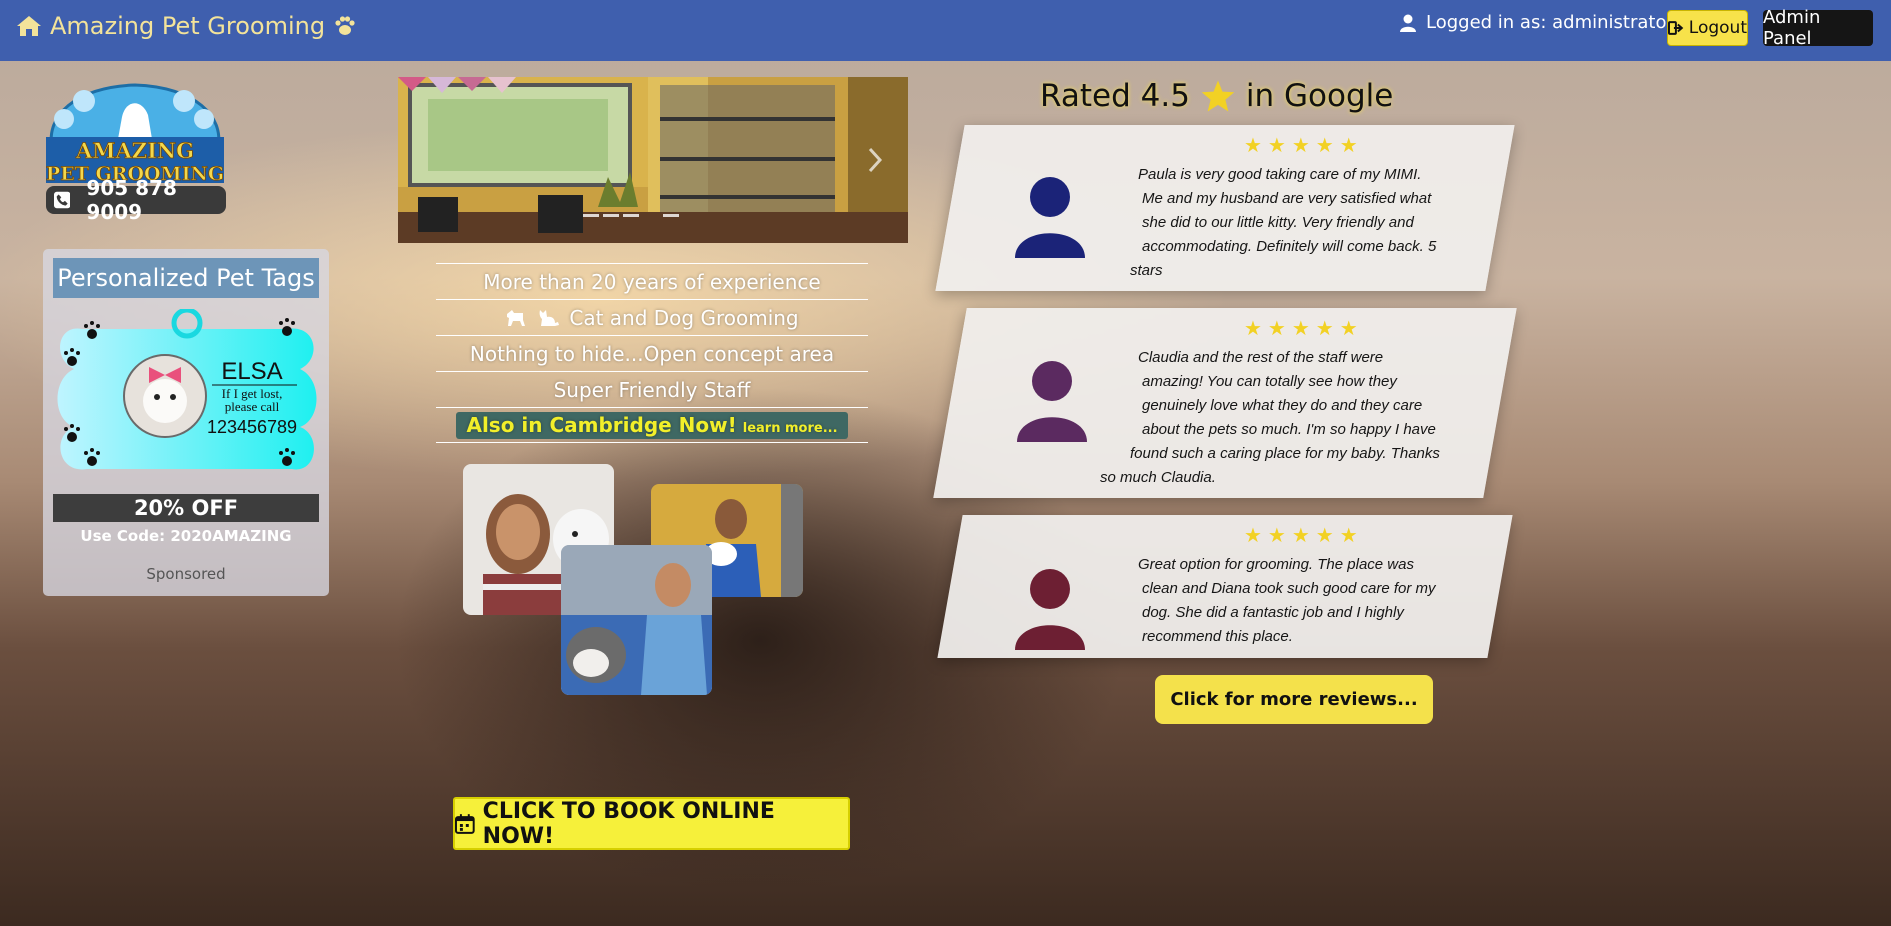 This screenshot has height=926, width=1891. I want to click on feature-staff: Super Friendly Staff, so click(652, 389).